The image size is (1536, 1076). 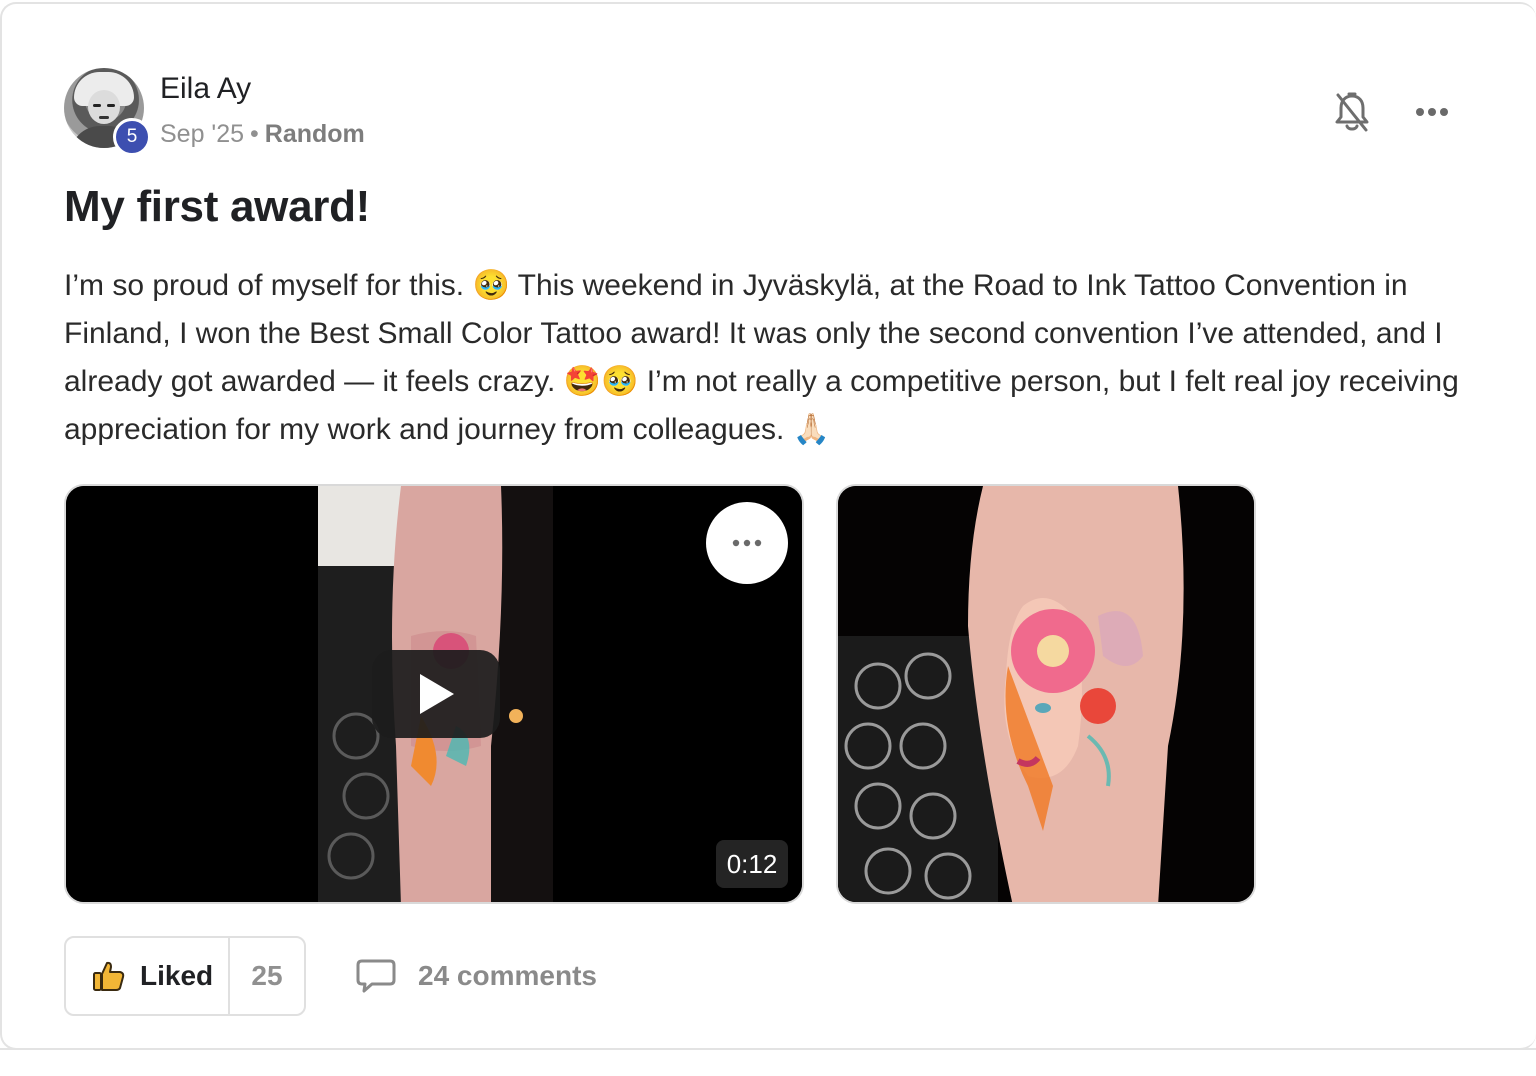 I want to click on author-name: Eila Ay, so click(x=205, y=89).